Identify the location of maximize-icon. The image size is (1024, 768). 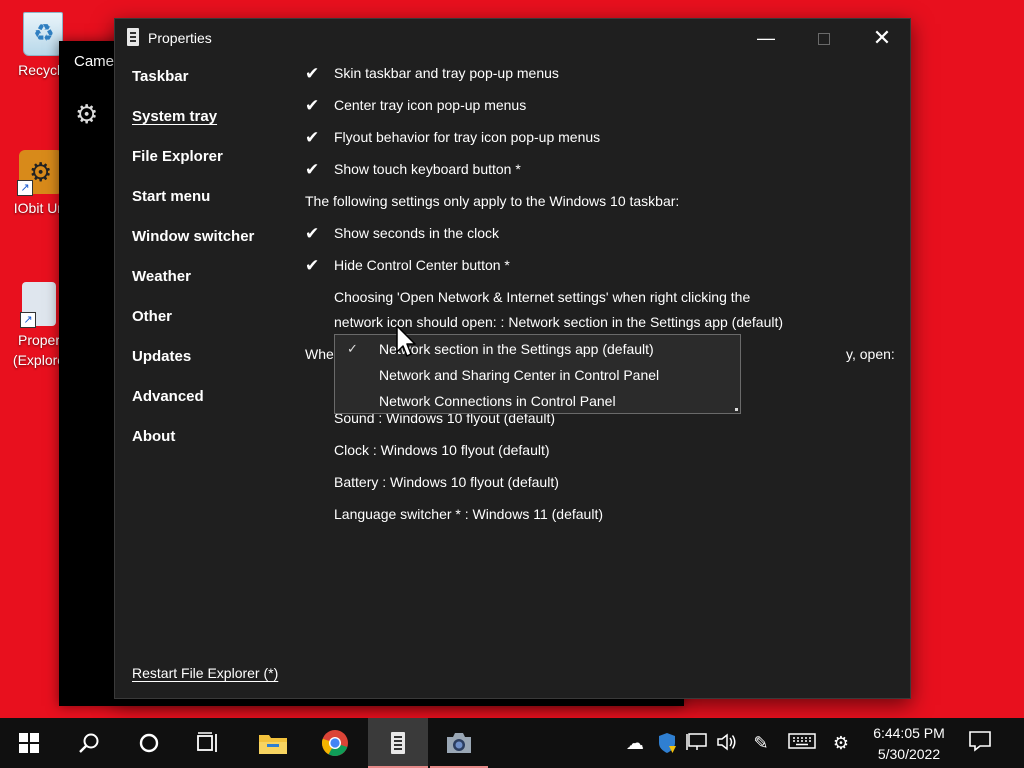
(824, 39).